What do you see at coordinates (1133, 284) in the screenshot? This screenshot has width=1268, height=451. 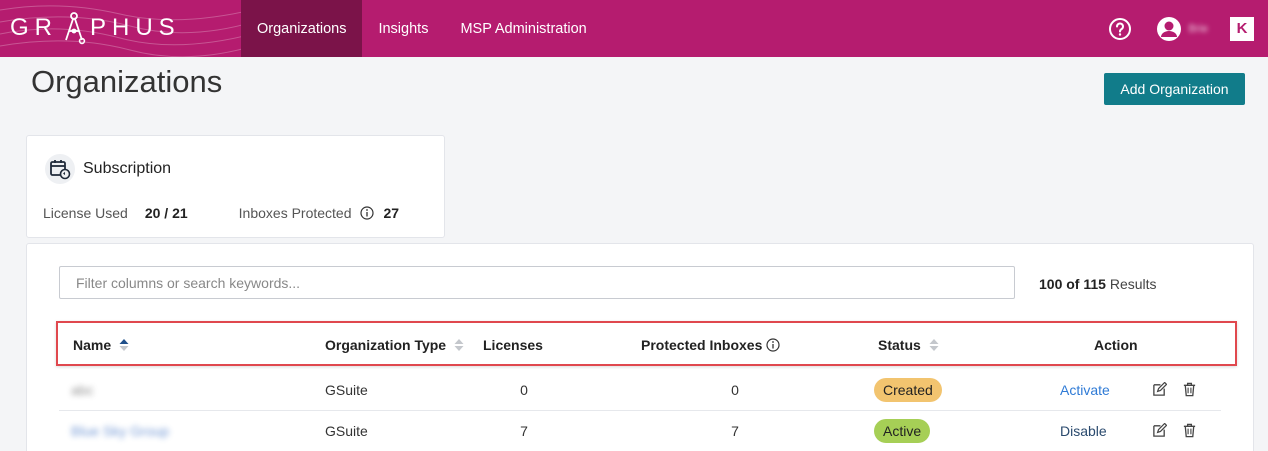 I see `results-suffix: Results` at bounding box center [1133, 284].